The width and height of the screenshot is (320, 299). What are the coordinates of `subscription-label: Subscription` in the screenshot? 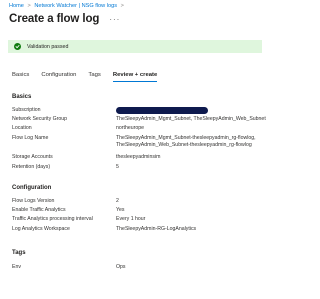 It's located at (26, 110).